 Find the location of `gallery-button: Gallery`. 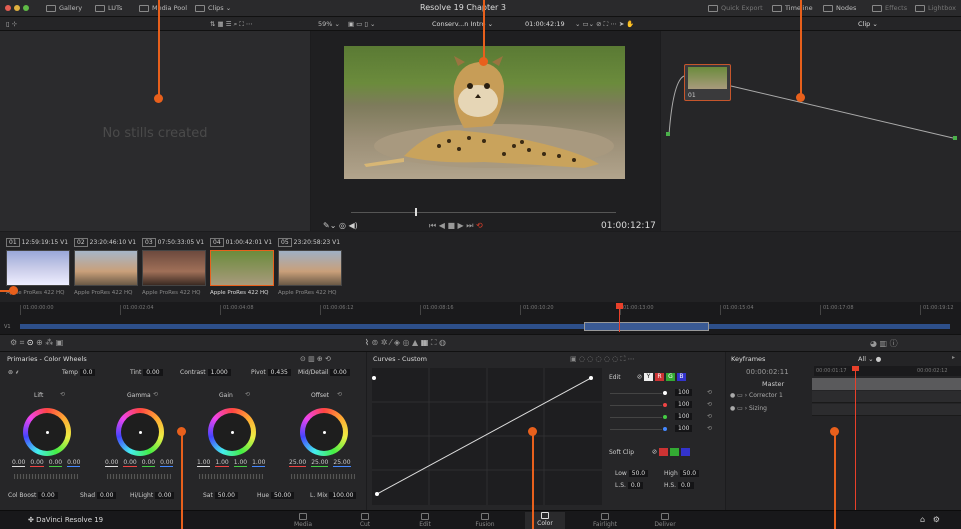

gallery-button: Gallery is located at coordinates (64, 8).